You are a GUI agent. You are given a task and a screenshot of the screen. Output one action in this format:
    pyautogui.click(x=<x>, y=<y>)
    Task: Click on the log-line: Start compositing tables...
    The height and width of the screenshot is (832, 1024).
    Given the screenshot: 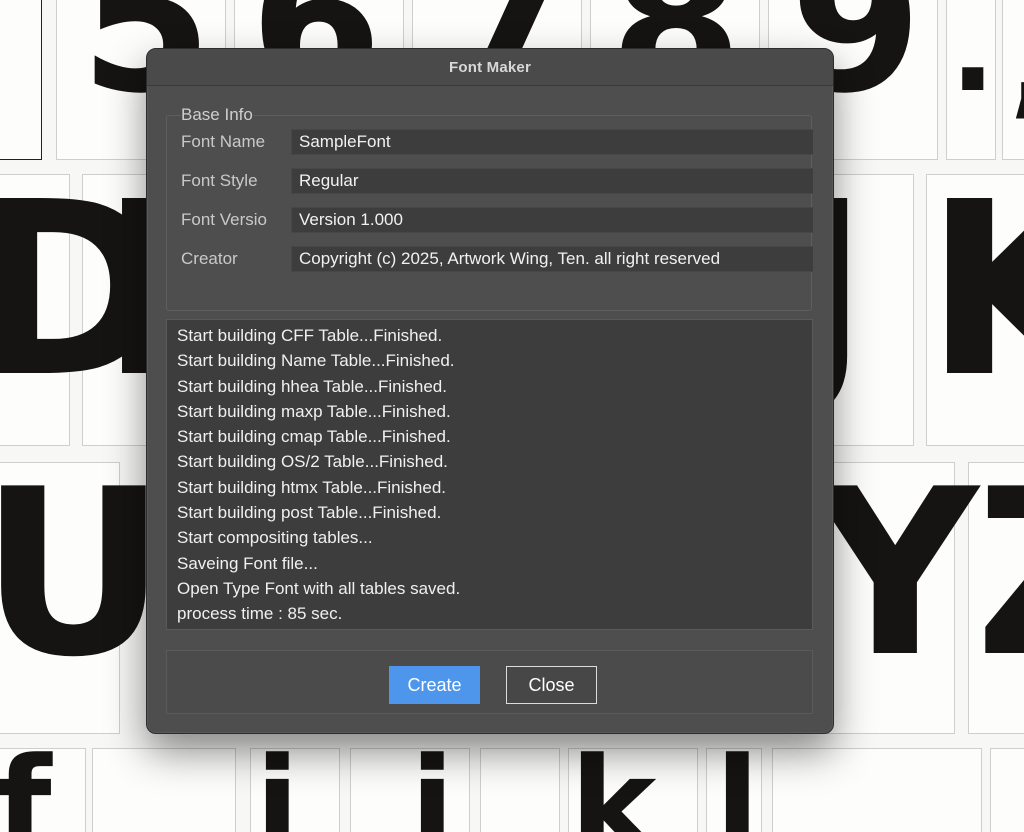 What is the action you would take?
    pyautogui.click(x=275, y=538)
    